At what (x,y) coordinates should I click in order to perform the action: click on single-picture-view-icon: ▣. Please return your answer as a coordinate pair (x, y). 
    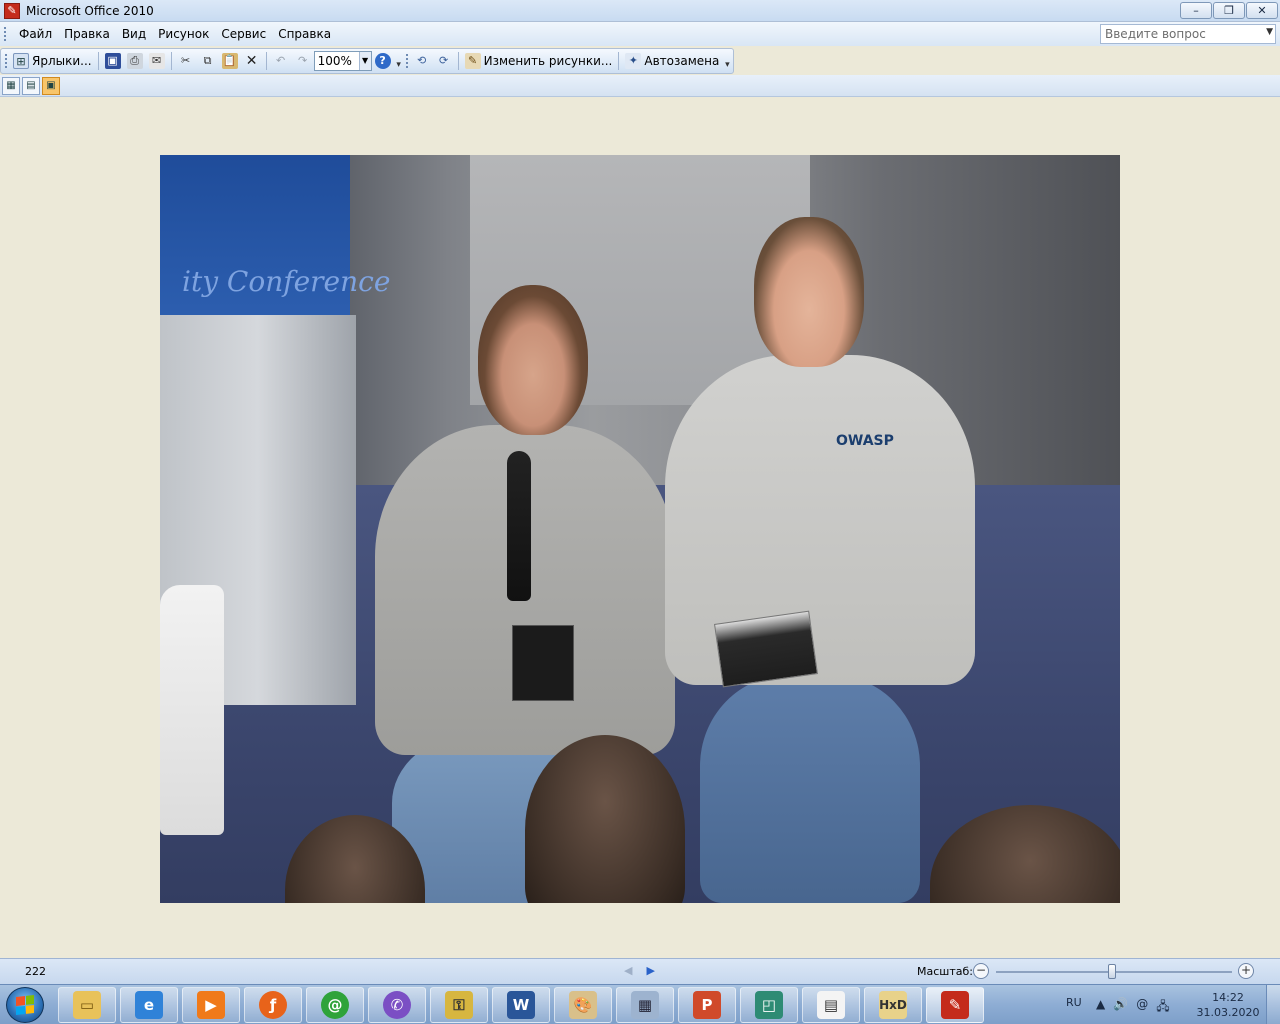
    Looking at the image, I should click on (51, 85).